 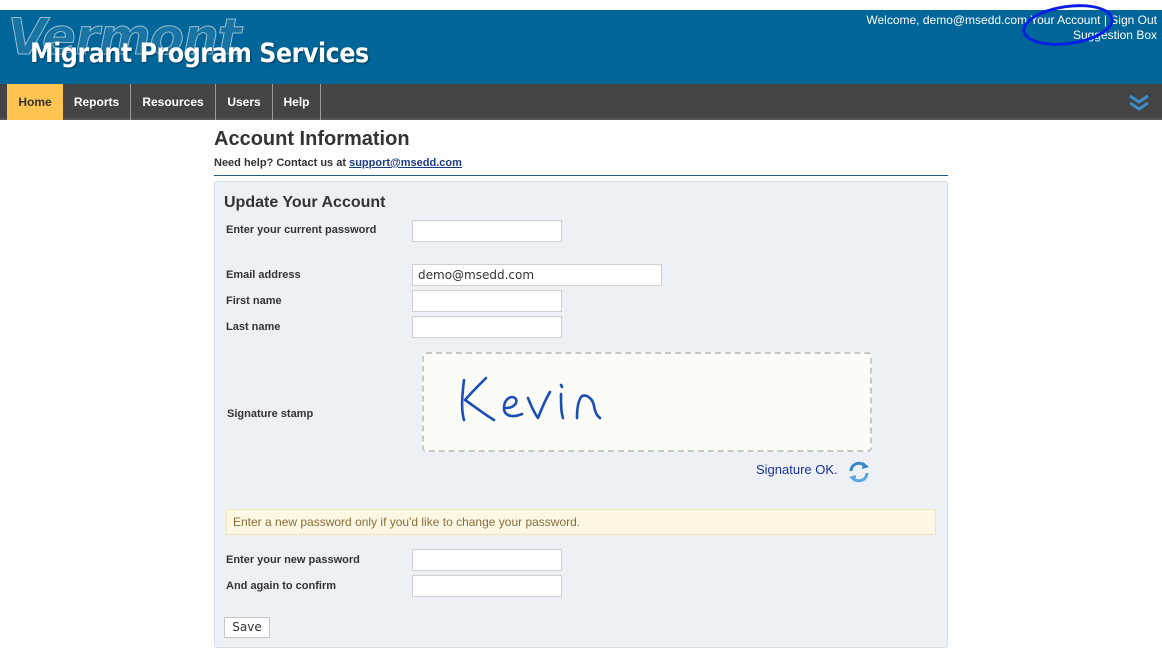 What do you see at coordinates (263, 275) in the screenshot?
I see `email-label: Email address` at bounding box center [263, 275].